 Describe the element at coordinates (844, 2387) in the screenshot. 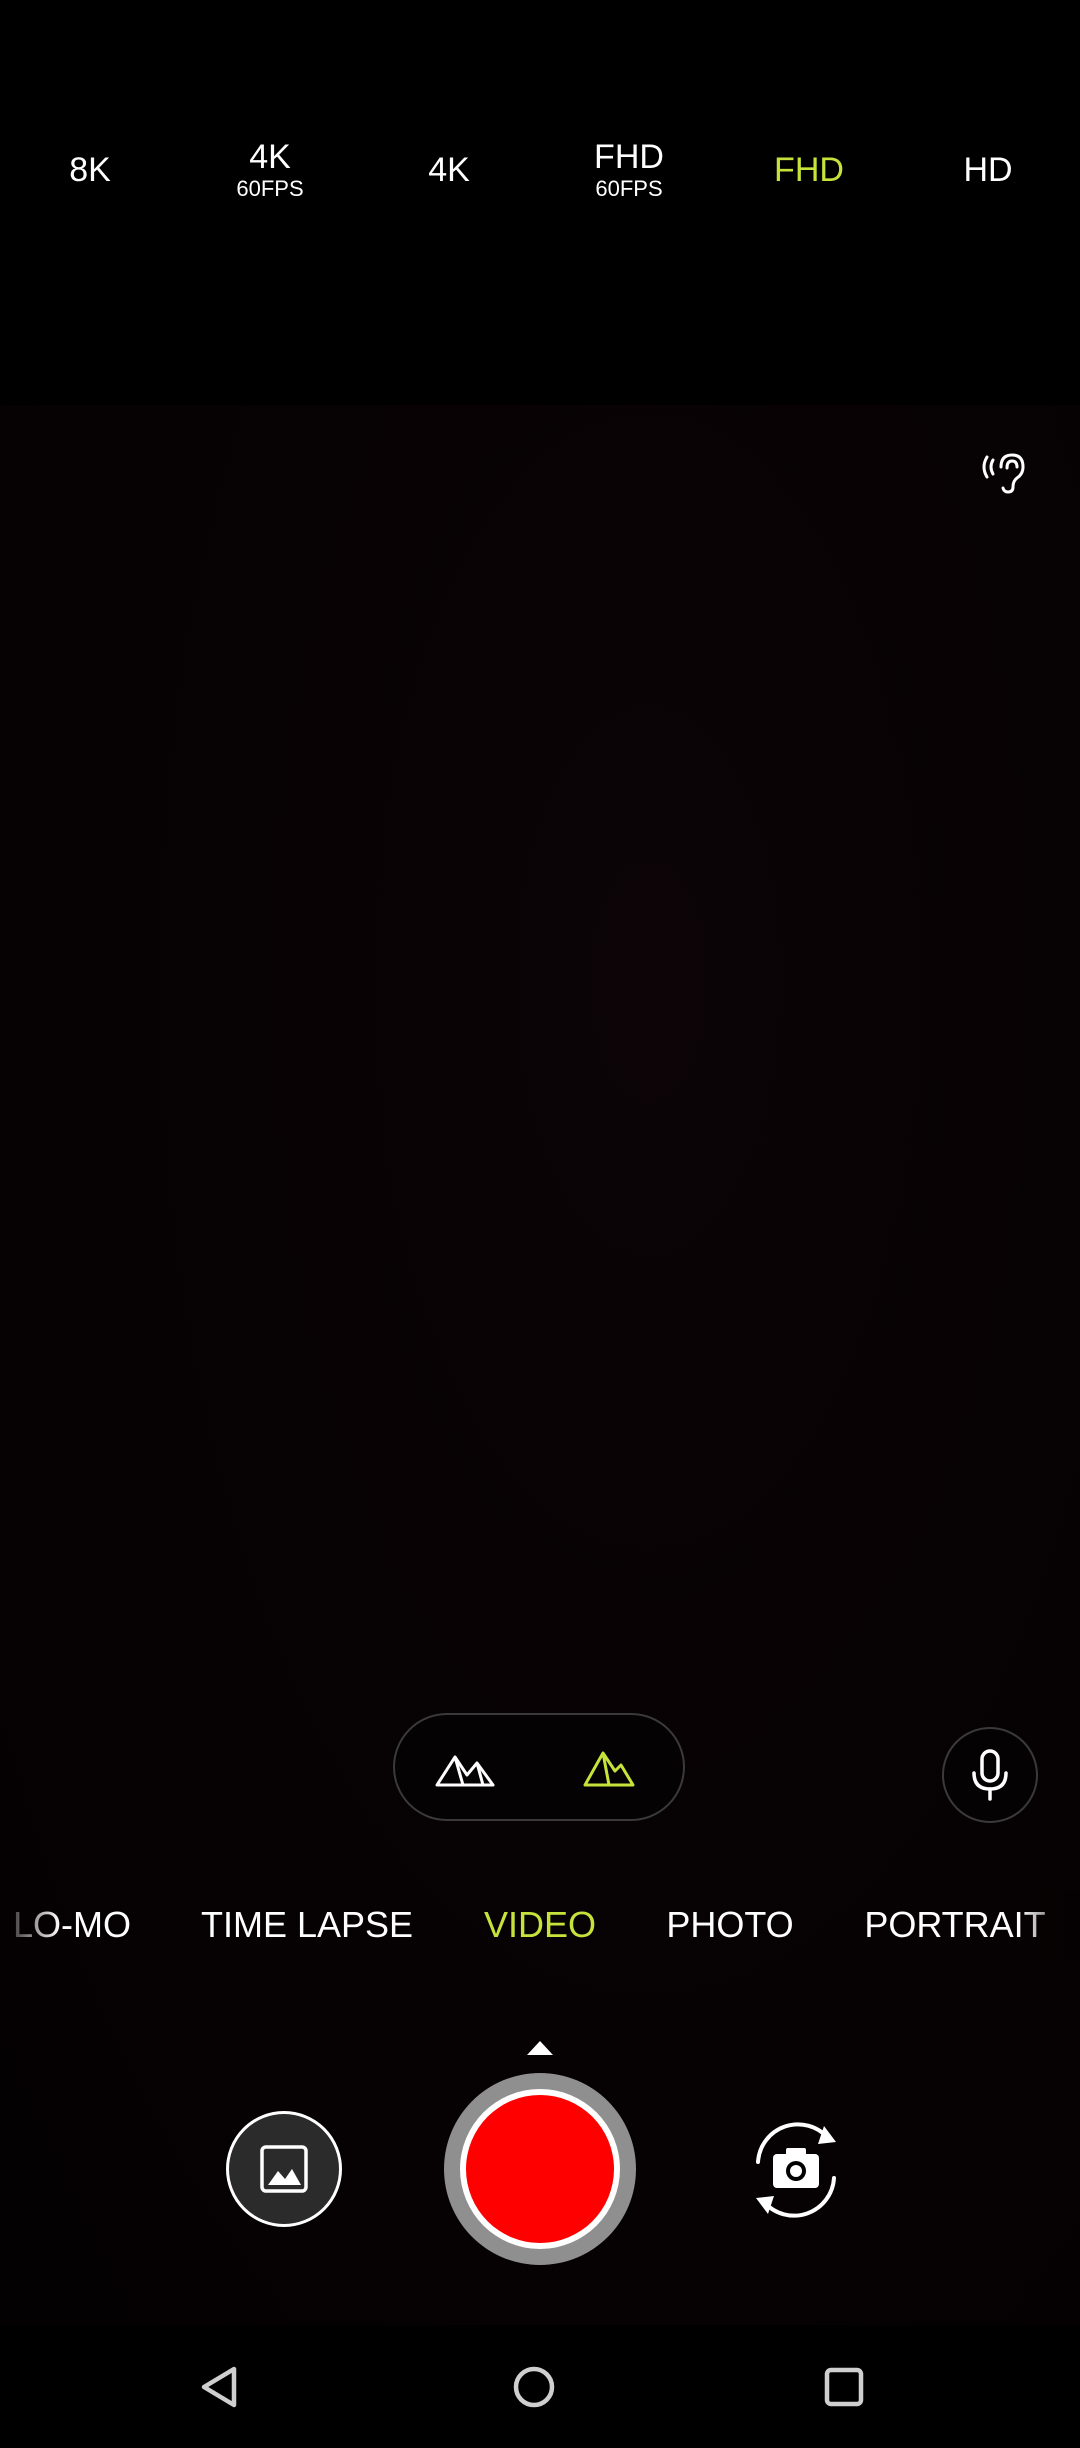

I see `recents-square-icon` at that location.